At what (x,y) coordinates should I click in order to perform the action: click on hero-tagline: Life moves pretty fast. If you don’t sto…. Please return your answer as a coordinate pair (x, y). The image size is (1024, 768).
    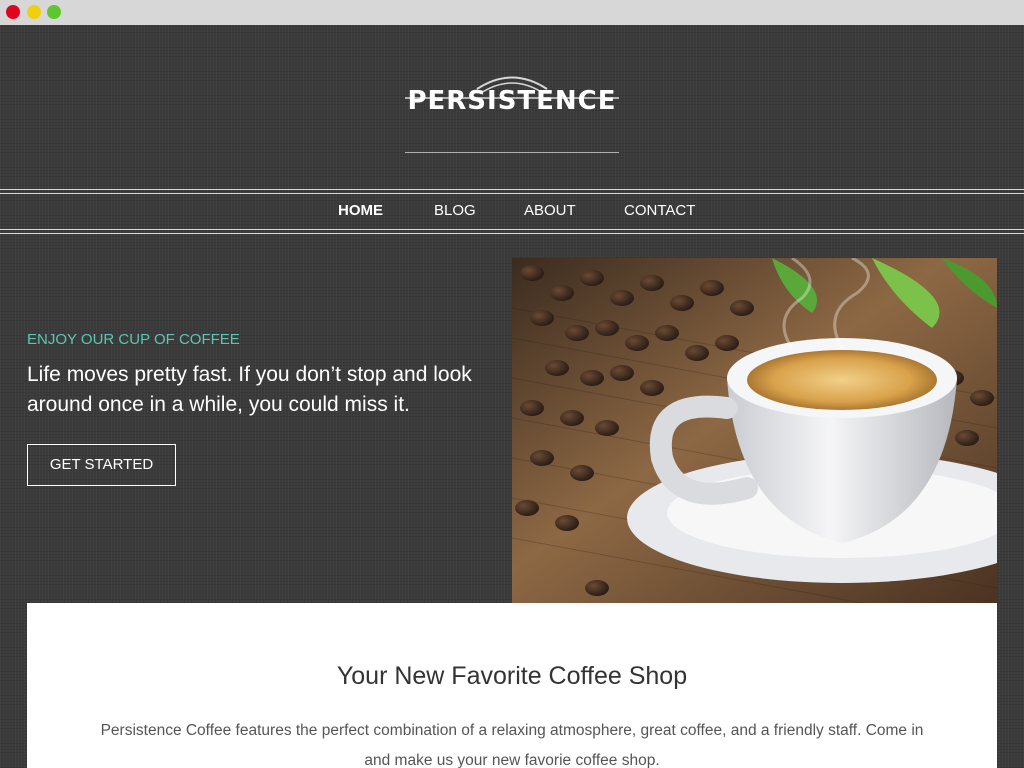
    Looking at the image, I should click on (249, 389).